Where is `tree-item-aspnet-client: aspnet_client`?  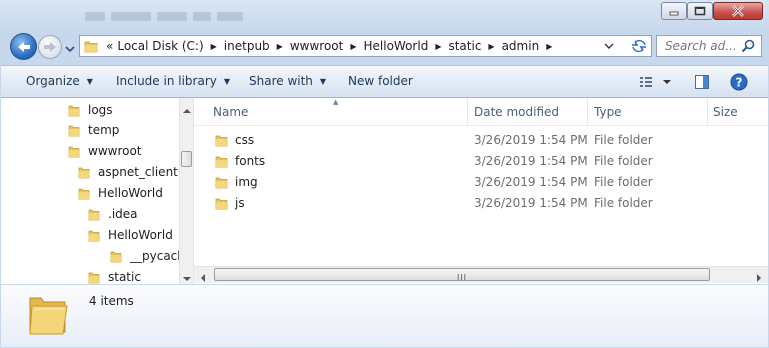 tree-item-aspnet-client: aspnet_client is located at coordinates (128, 172).